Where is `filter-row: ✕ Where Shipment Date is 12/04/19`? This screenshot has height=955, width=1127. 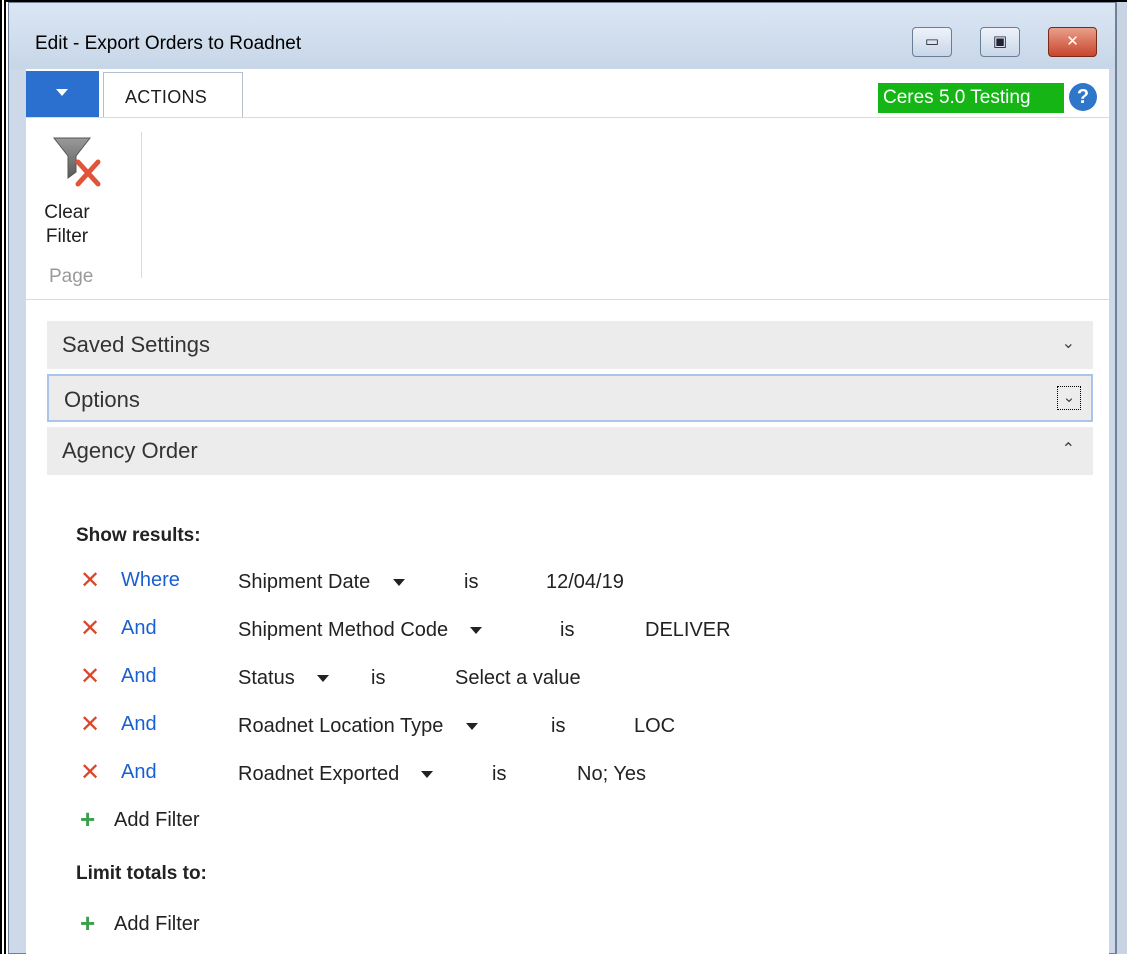 filter-row: ✕ Where Shipment Date is 12/04/19 is located at coordinates (567, 585).